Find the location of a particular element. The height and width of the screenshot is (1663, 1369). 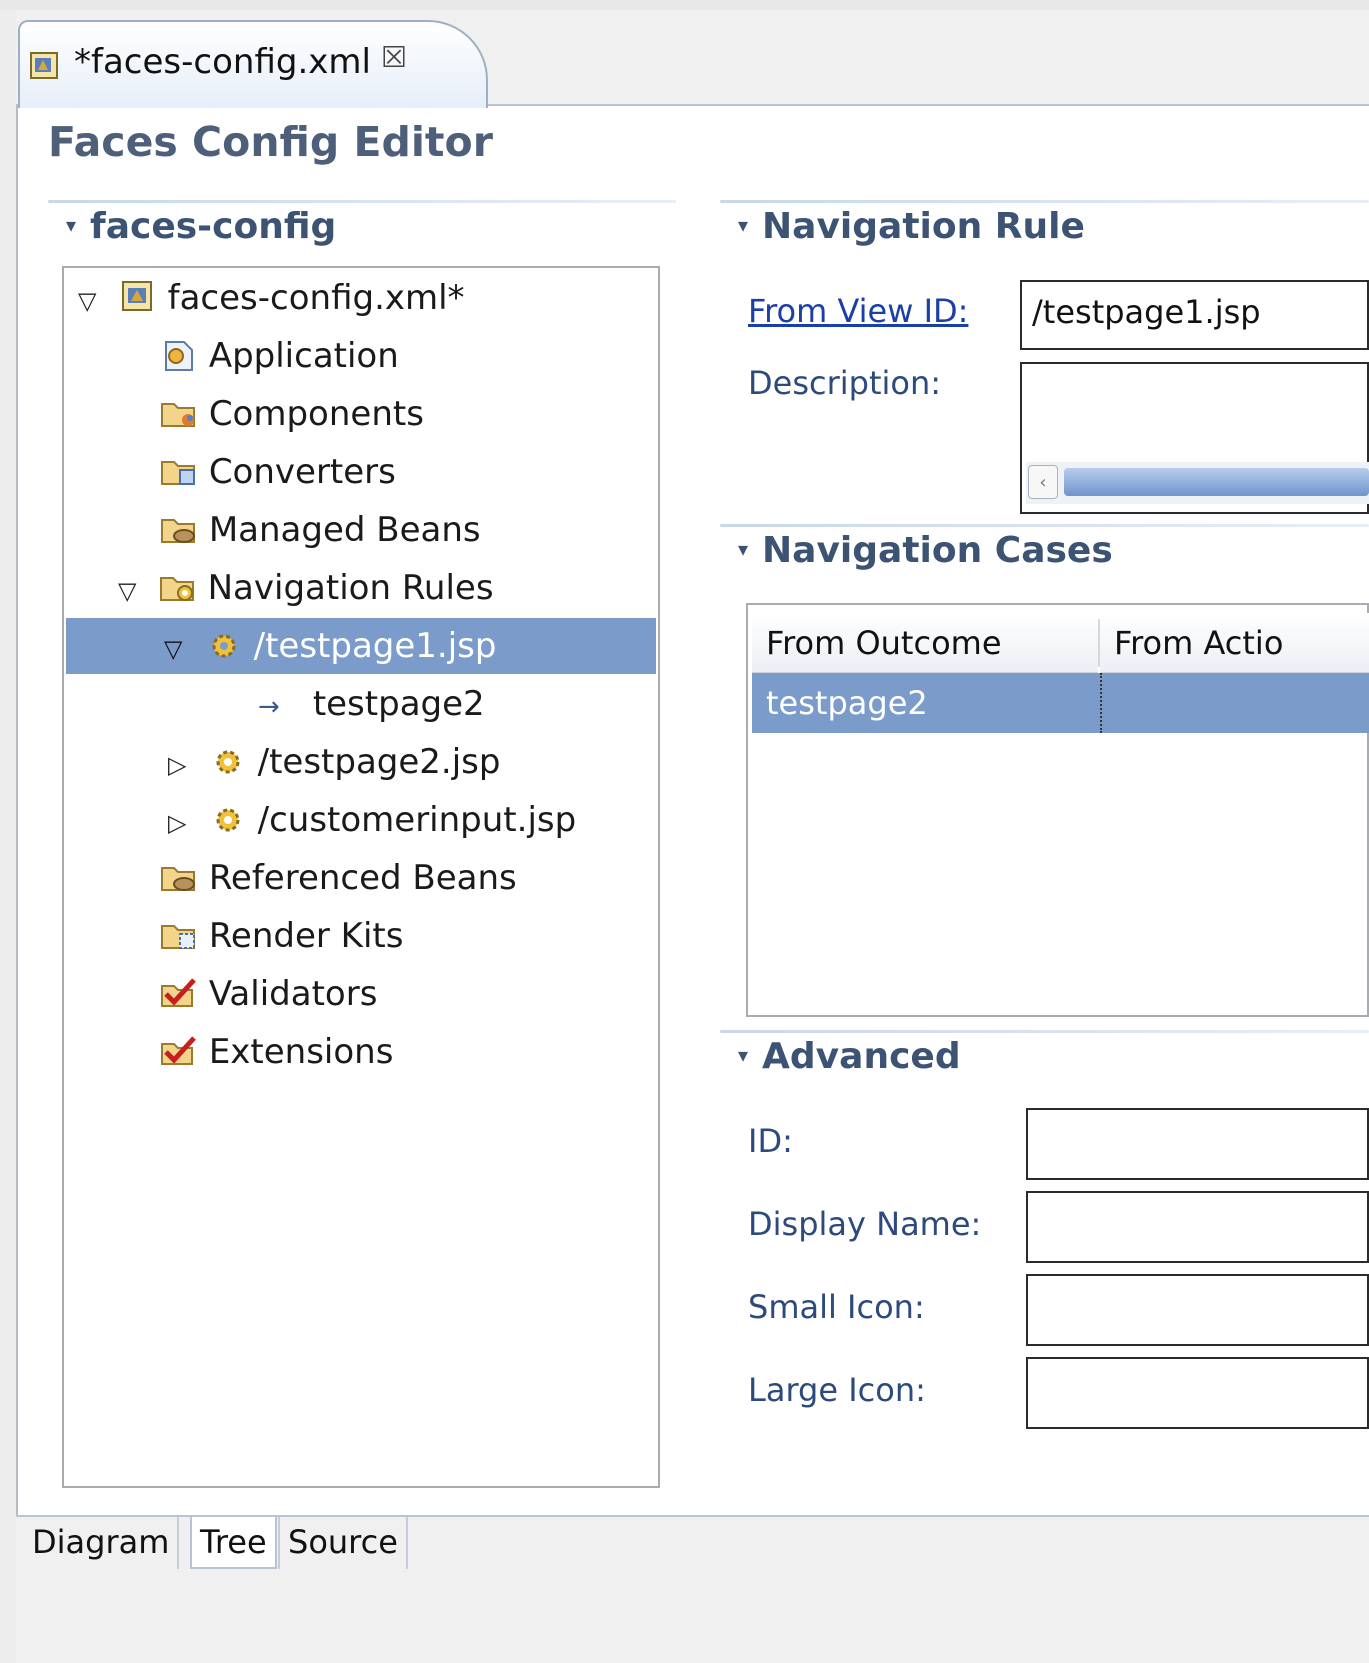

column-header-from-action: From Actio is located at coordinates (1234, 643).